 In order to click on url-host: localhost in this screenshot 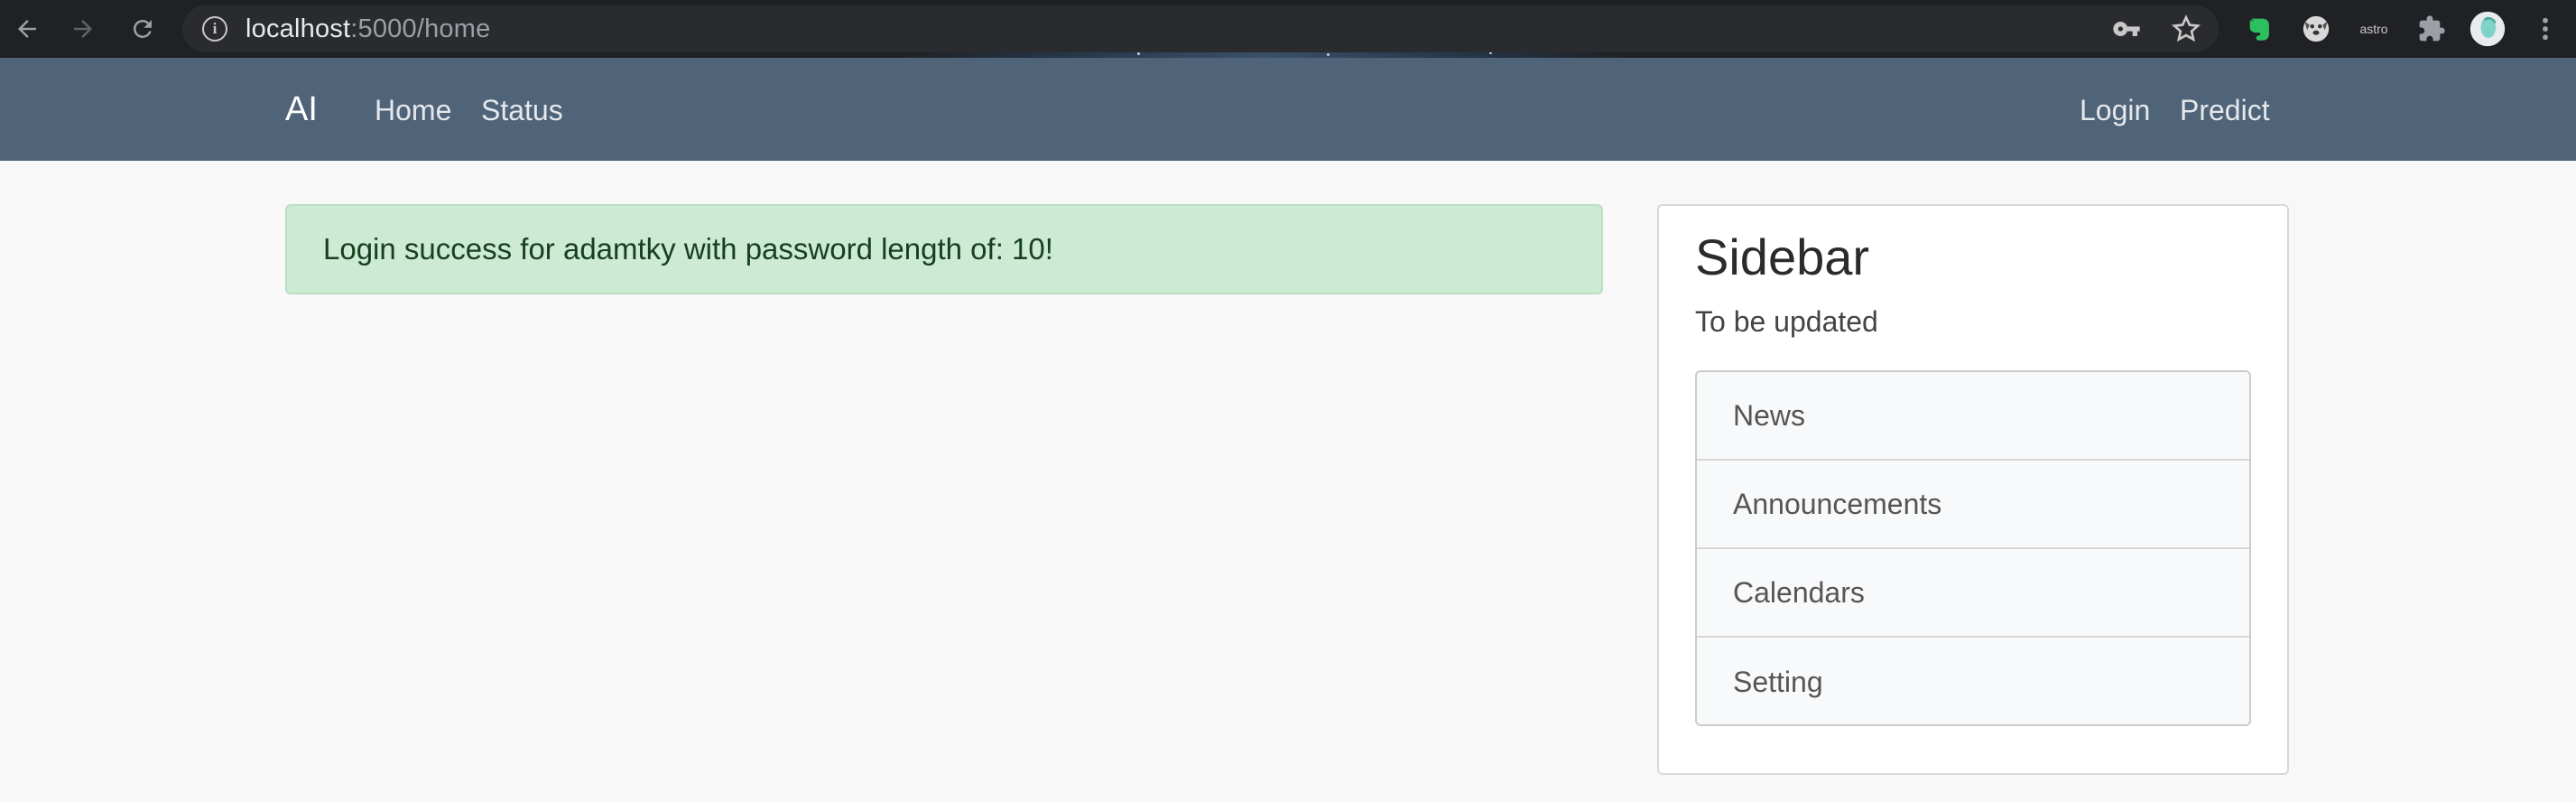, I will do `click(298, 29)`.